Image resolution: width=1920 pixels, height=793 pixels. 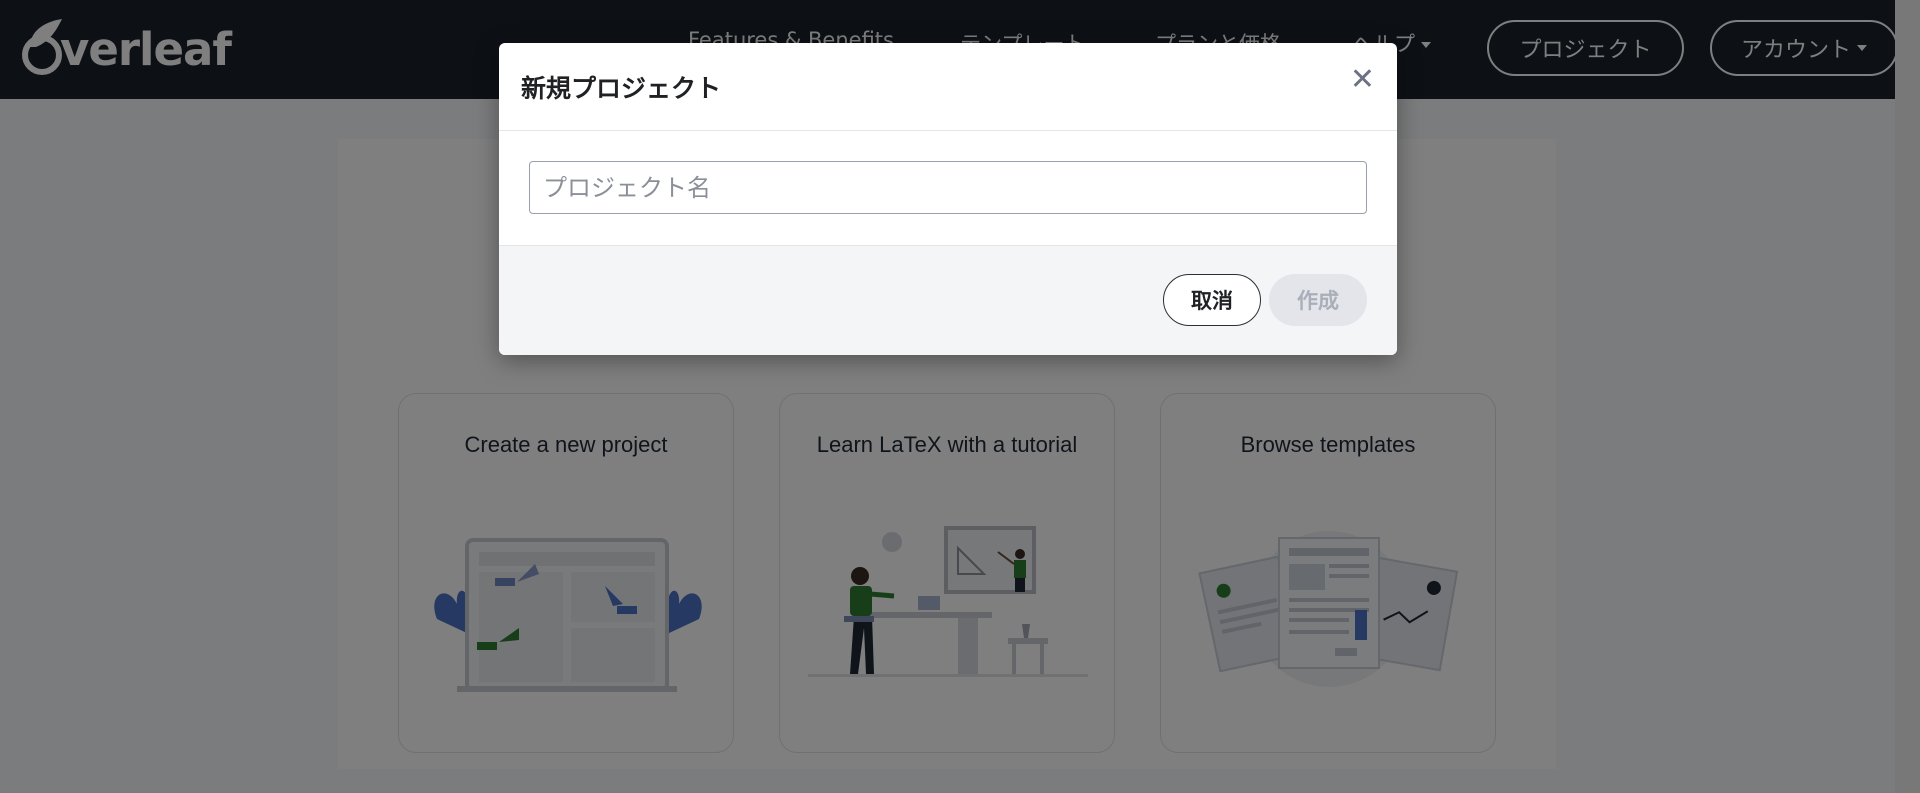 I want to click on modal-footer: 取消 作成, so click(x=948, y=300).